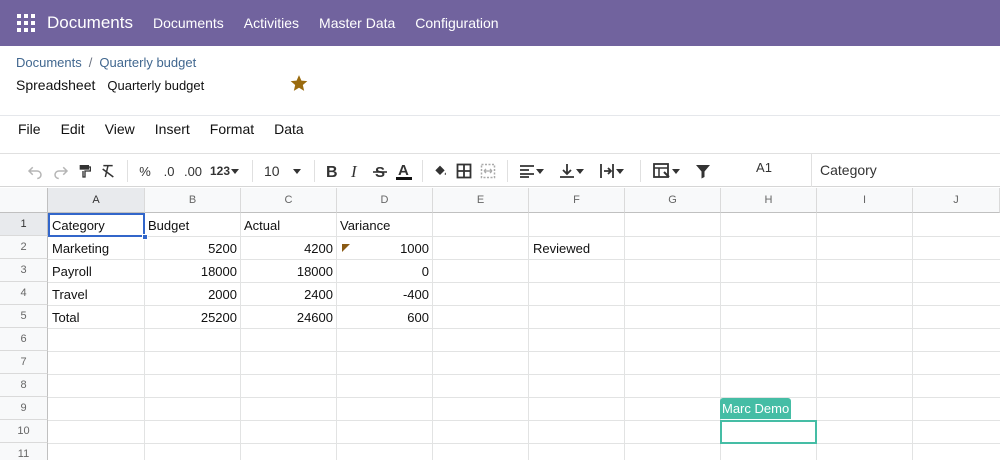 The height and width of the screenshot is (460, 1000). I want to click on increase-decimal-button: .00, so click(193, 171).